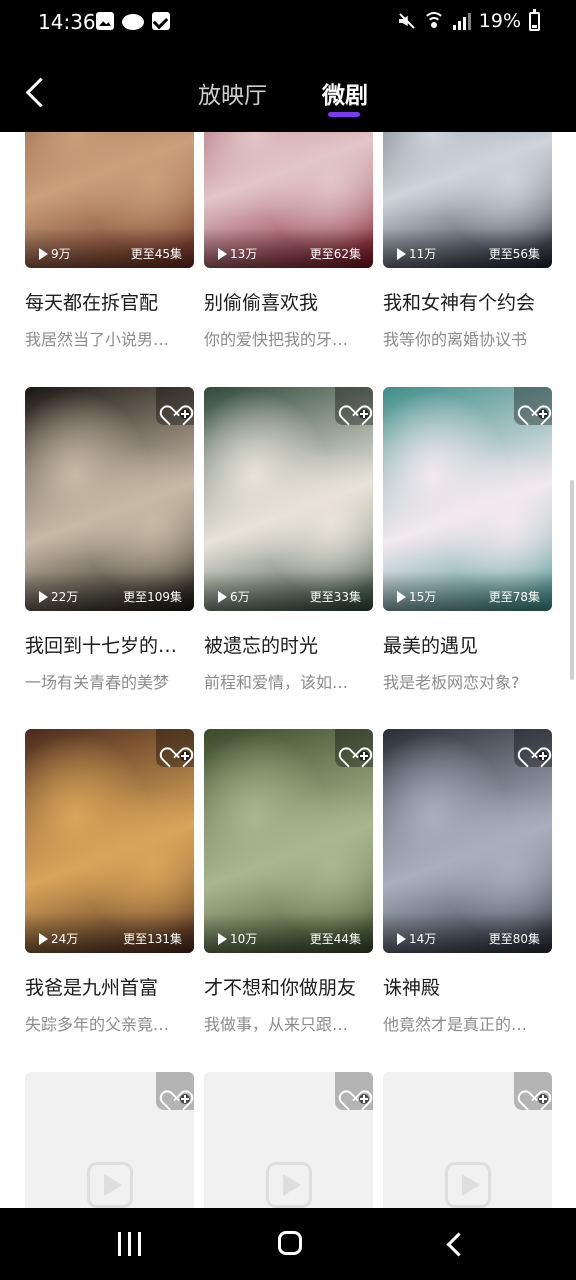 Image resolution: width=576 pixels, height=1280 pixels. What do you see at coordinates (109, 936) in the screenshot?
I see `poster-stats: 24万 更至131集` at bounding box center [109, 936].